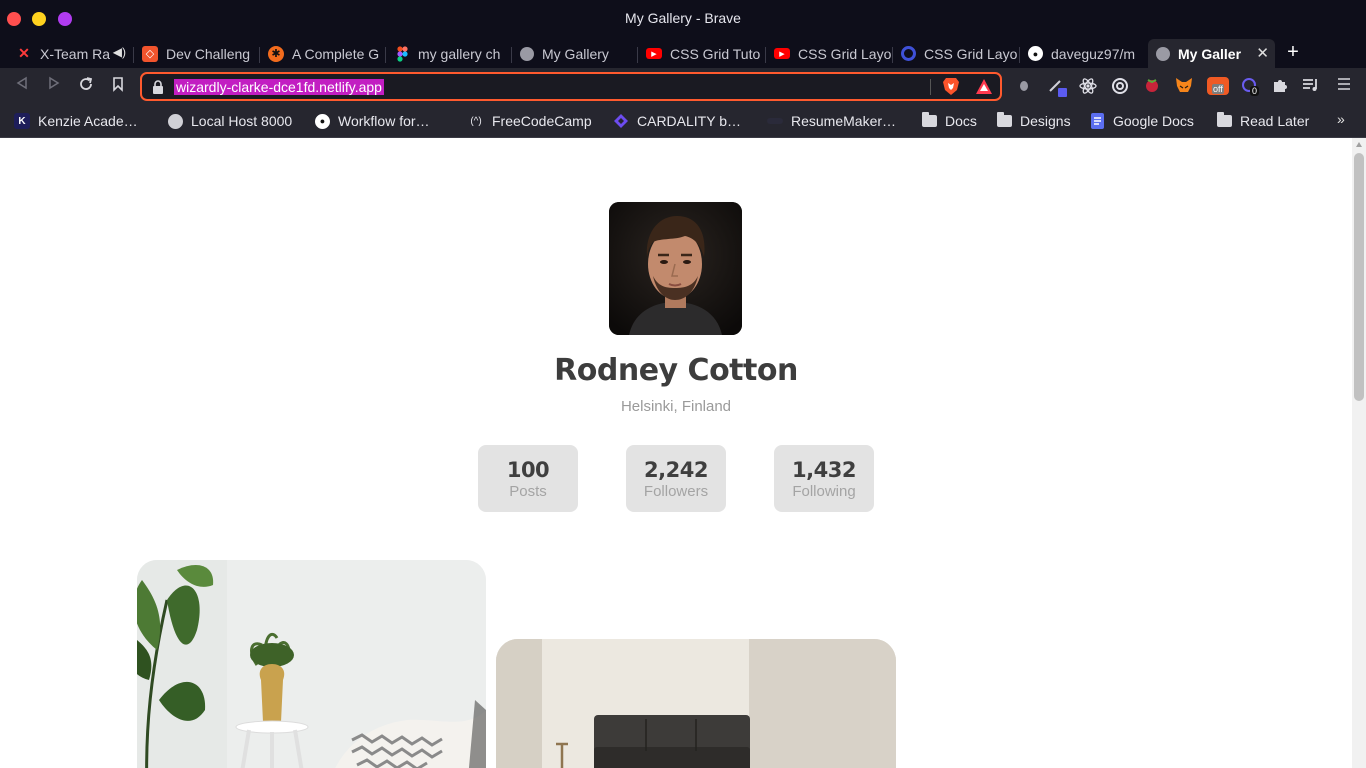 The image size is (1366, 768). I want to click on bookmark-button, so click(118, 86).